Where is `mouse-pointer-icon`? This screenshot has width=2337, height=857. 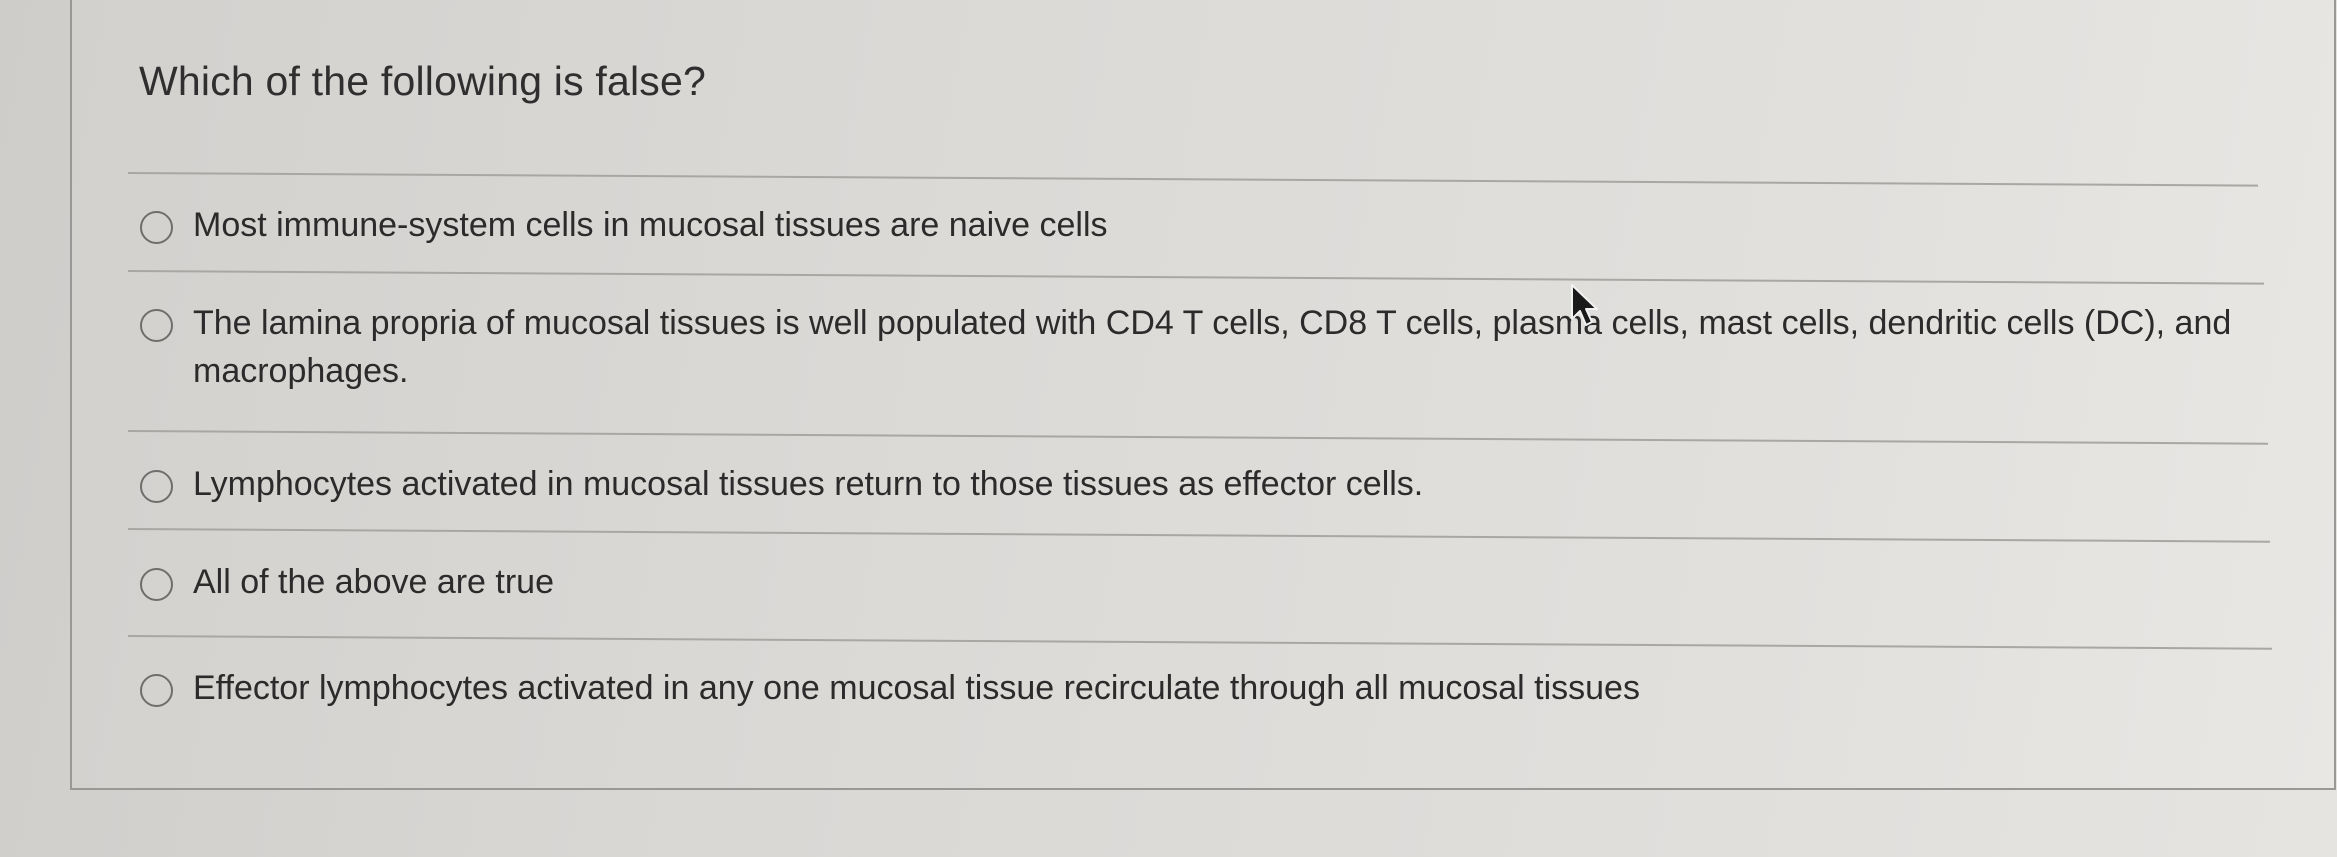
mouse-pointer-icon is located at coordinates (1584, 305).